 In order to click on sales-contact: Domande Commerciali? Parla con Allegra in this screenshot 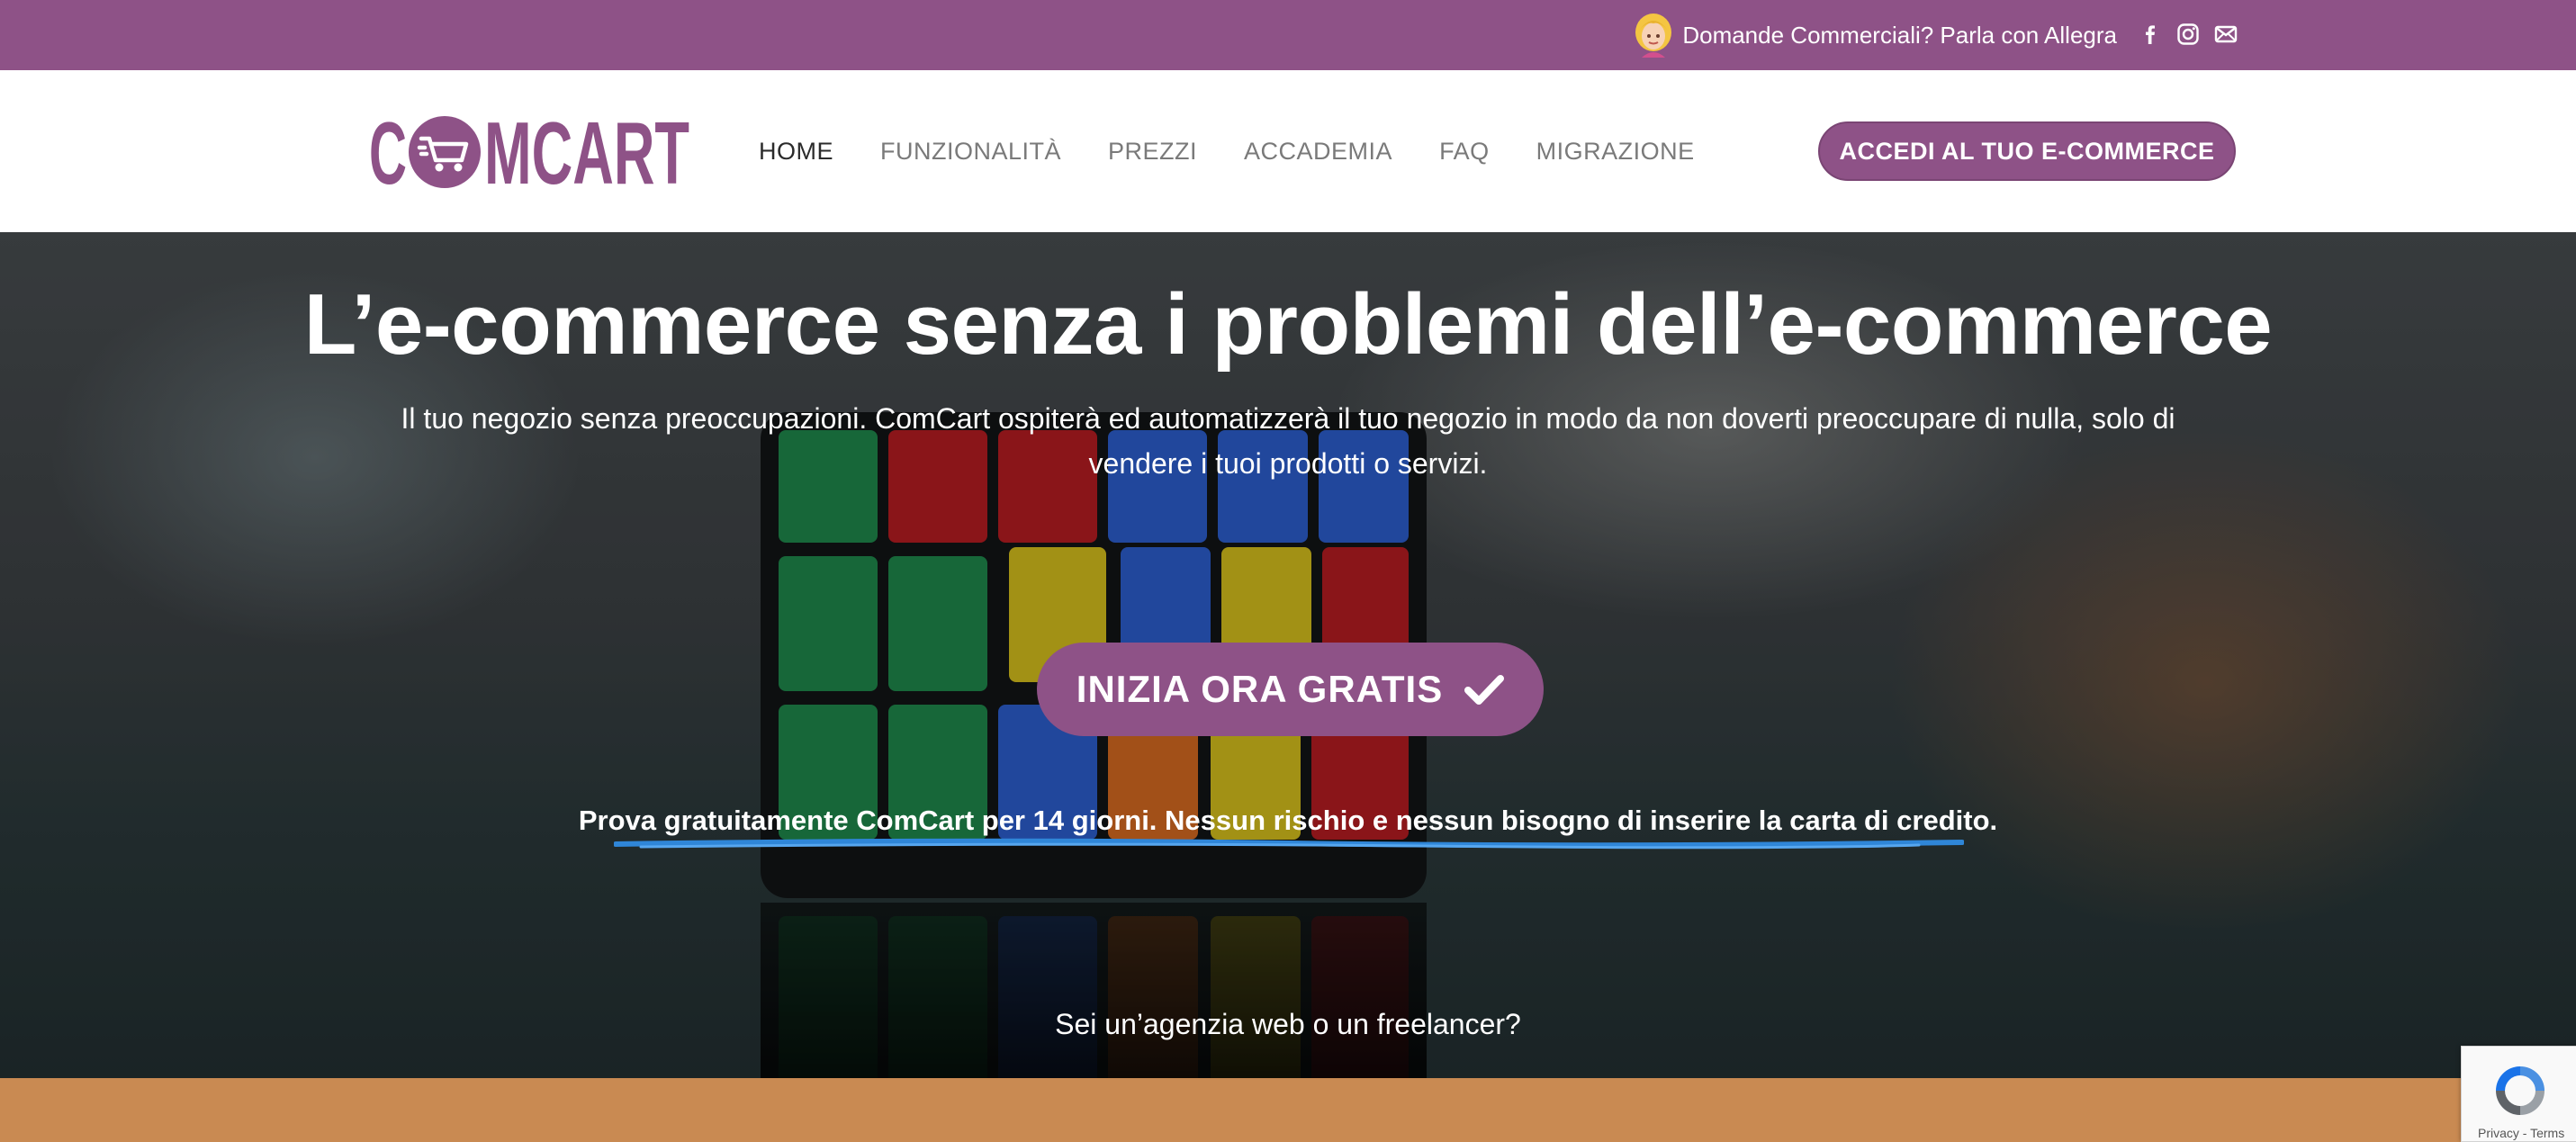, I will do `click(1875, 35)`.